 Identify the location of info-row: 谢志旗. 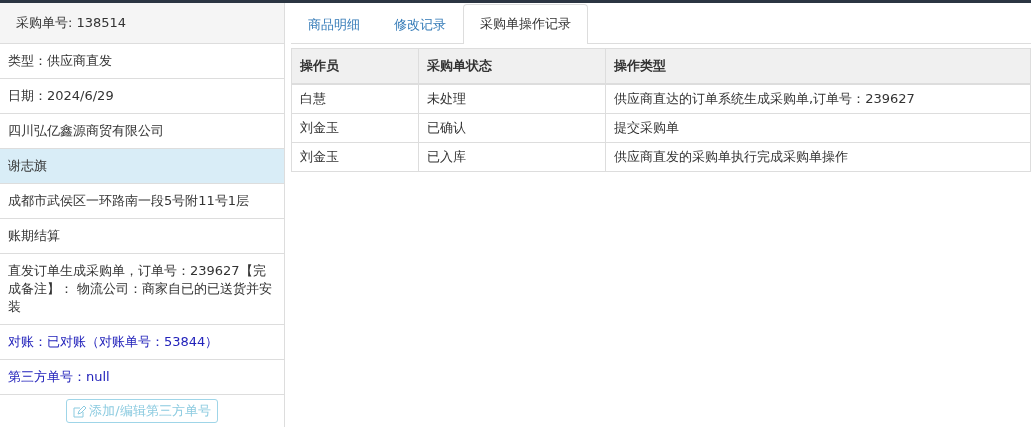
(142, 166).